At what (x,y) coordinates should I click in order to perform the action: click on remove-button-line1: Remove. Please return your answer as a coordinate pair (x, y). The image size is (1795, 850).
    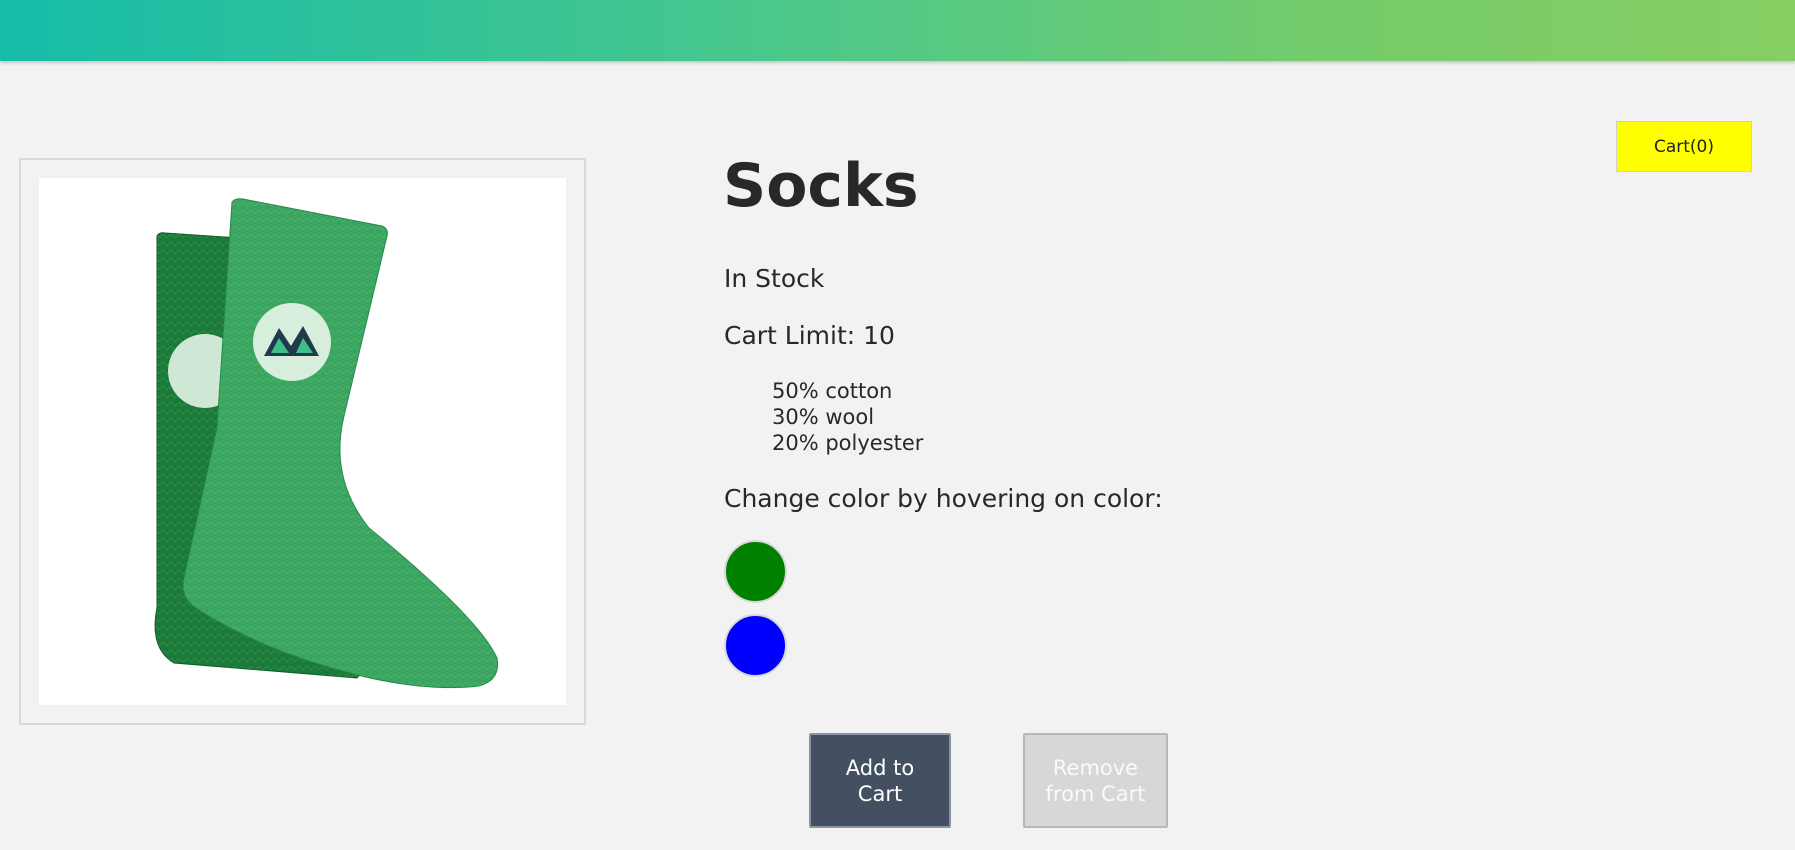
    Looking at the image, I should click on (1095, 767).